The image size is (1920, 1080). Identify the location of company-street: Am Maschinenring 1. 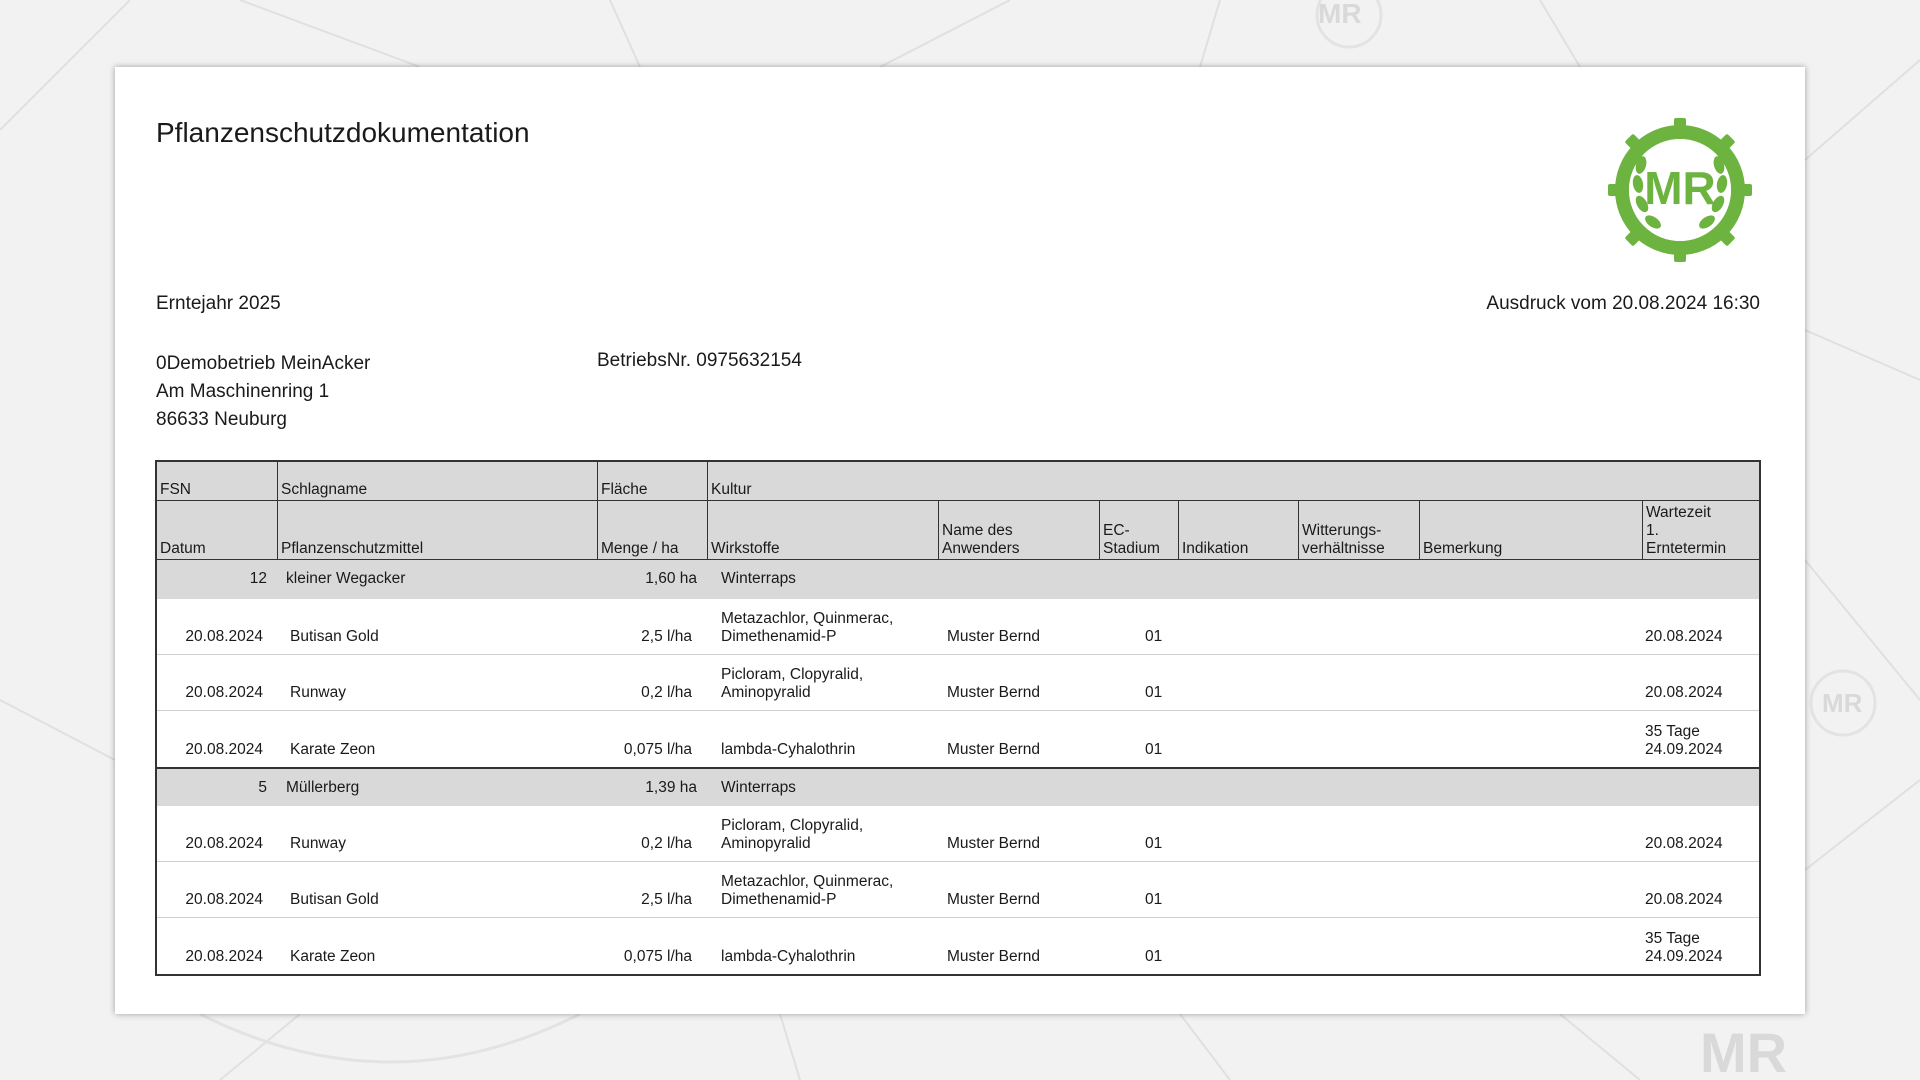
(243, 391).